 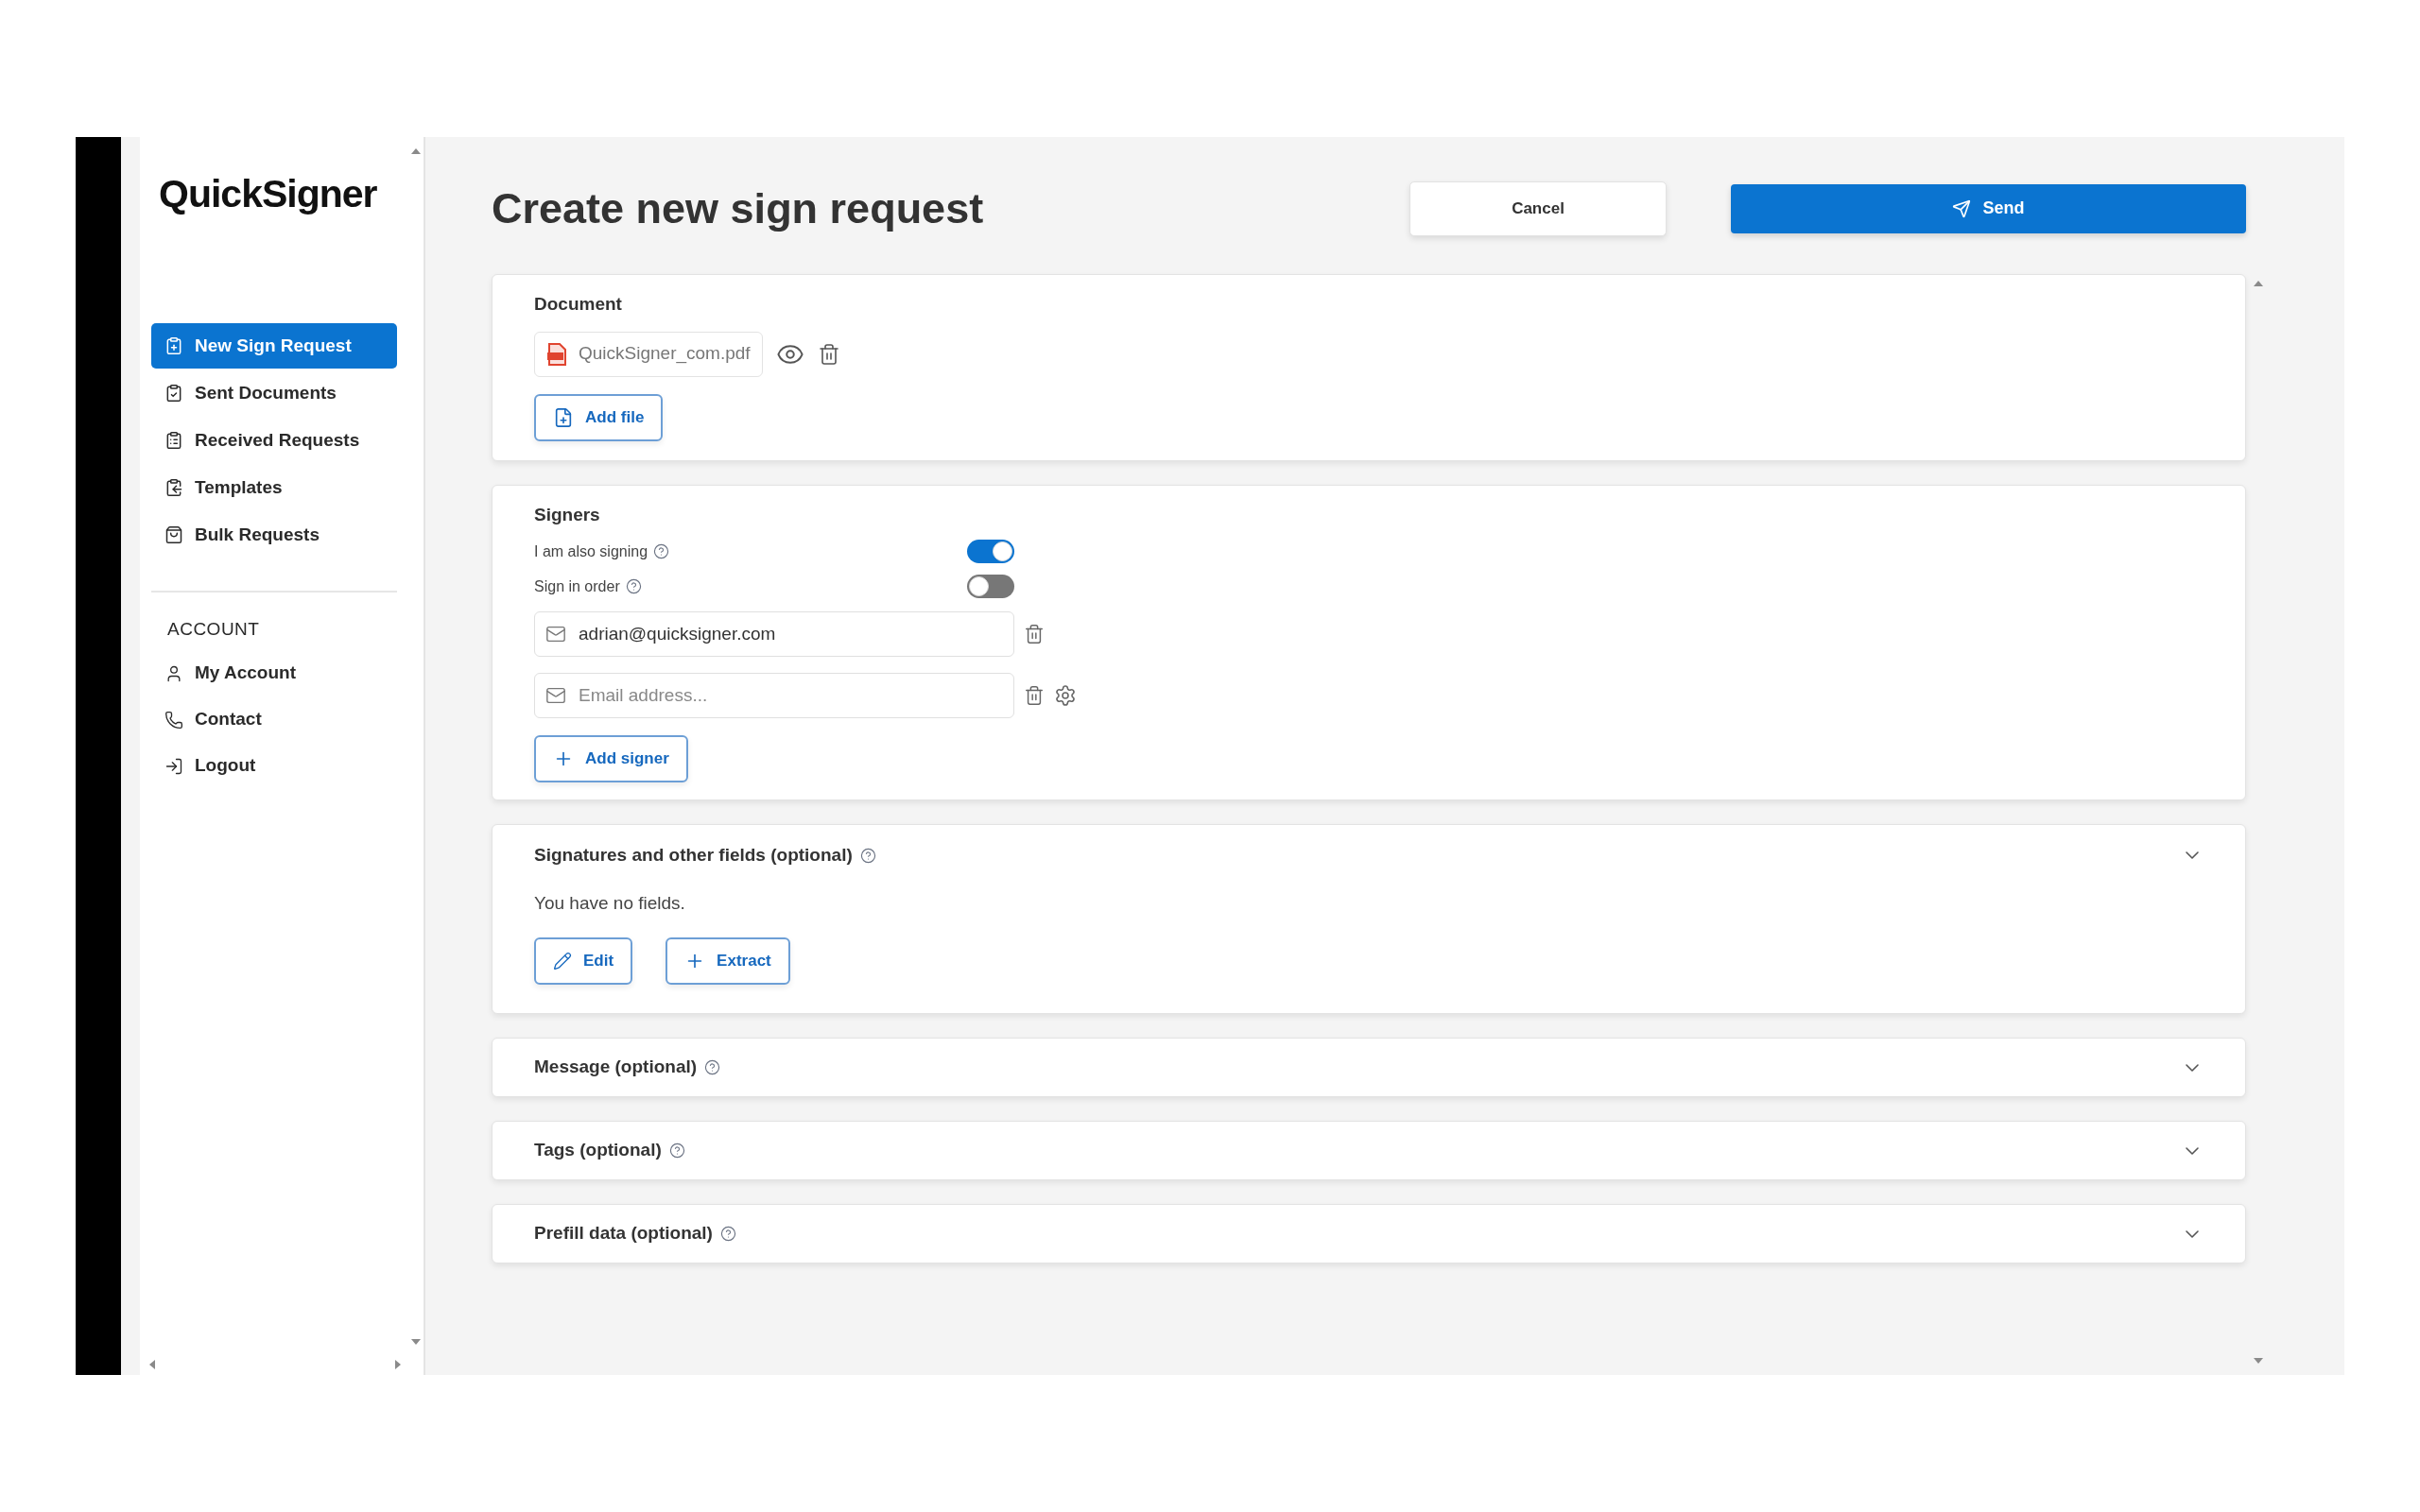 What do you see at coordinates (1962, 208) in the screenshot?
I see `send-icon` at bounding box center [1962, 208].